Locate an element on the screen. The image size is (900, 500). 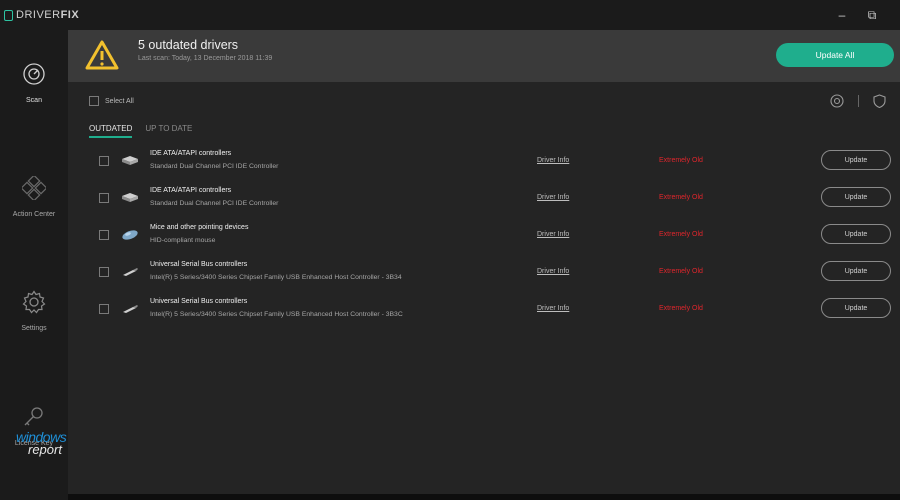
sidebar-item-scan: Scan is located at coordinates (34, 83).